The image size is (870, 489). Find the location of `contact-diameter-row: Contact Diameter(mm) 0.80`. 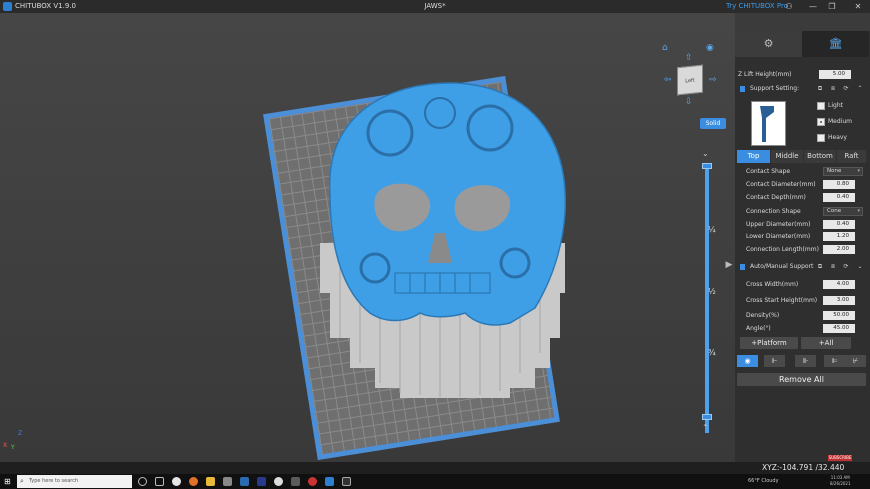

contact-diameter-row: Contact Diameter(mm) 0.80 is located at coordinates (802, 184).